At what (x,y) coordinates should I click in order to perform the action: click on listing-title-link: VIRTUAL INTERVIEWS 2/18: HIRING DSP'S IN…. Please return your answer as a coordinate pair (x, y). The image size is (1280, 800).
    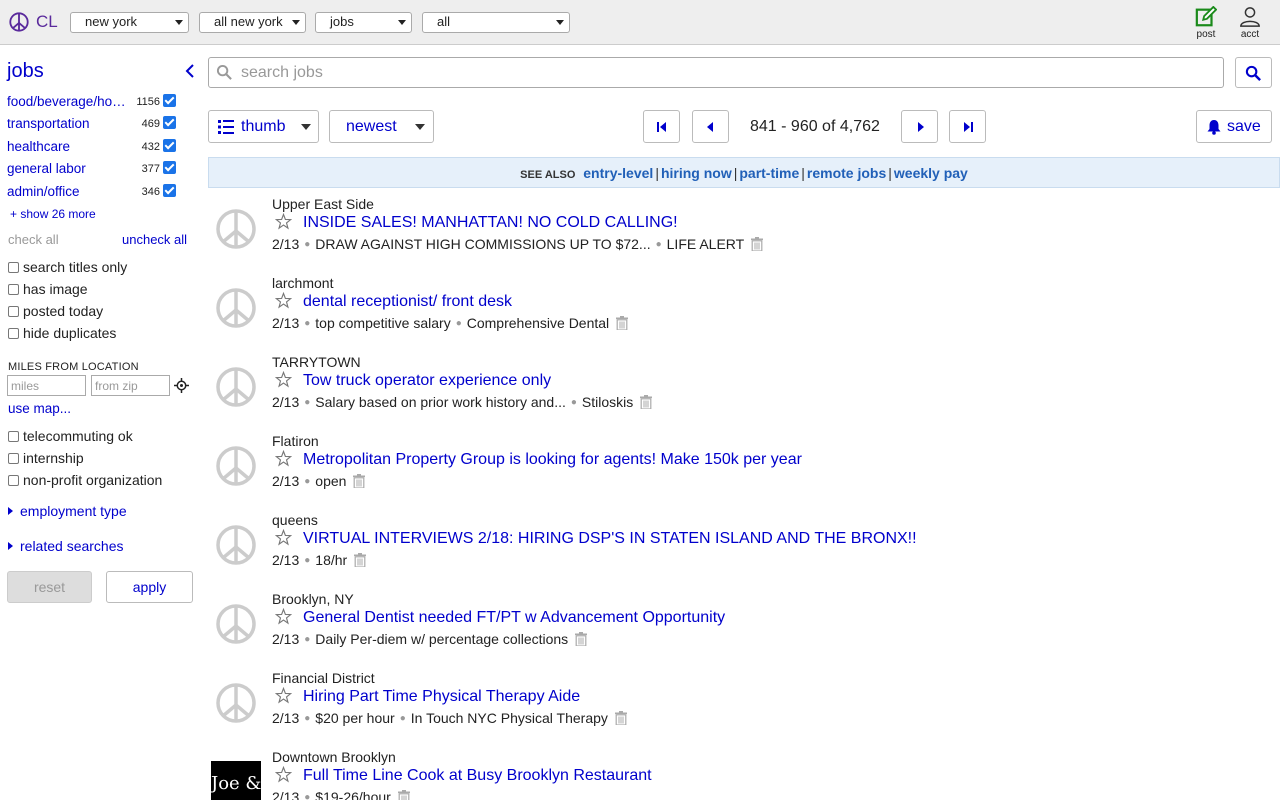
    Looking at the image, I should click on (610, 539).